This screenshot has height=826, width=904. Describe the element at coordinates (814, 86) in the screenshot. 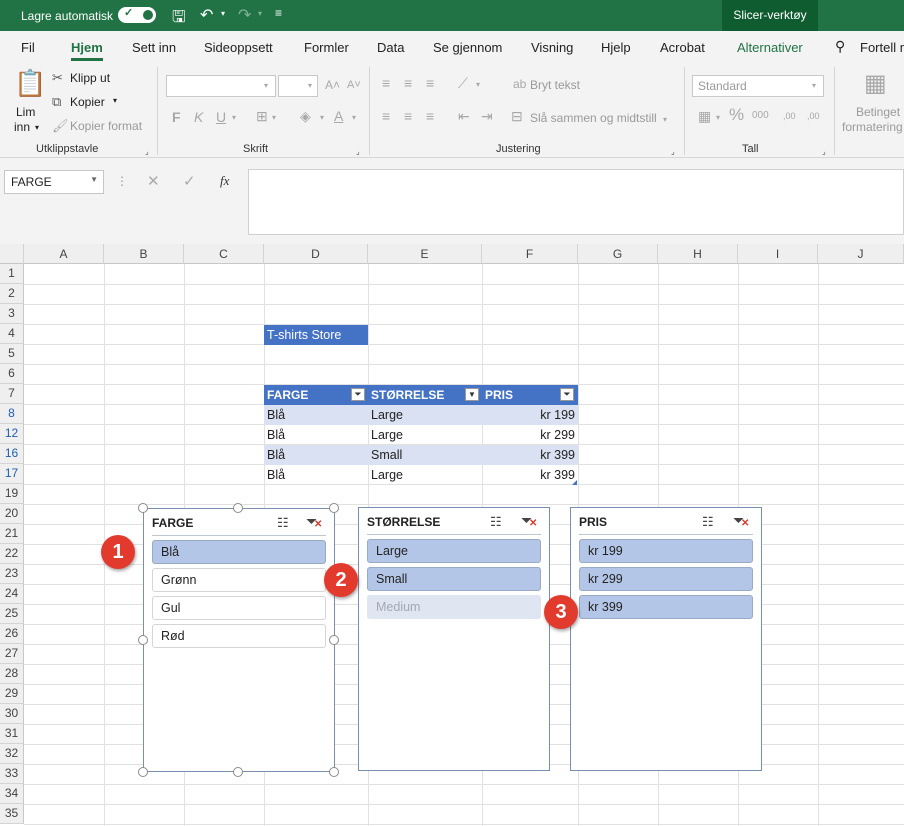

I see `number-format-dropdown-icon: ▾` at that location.